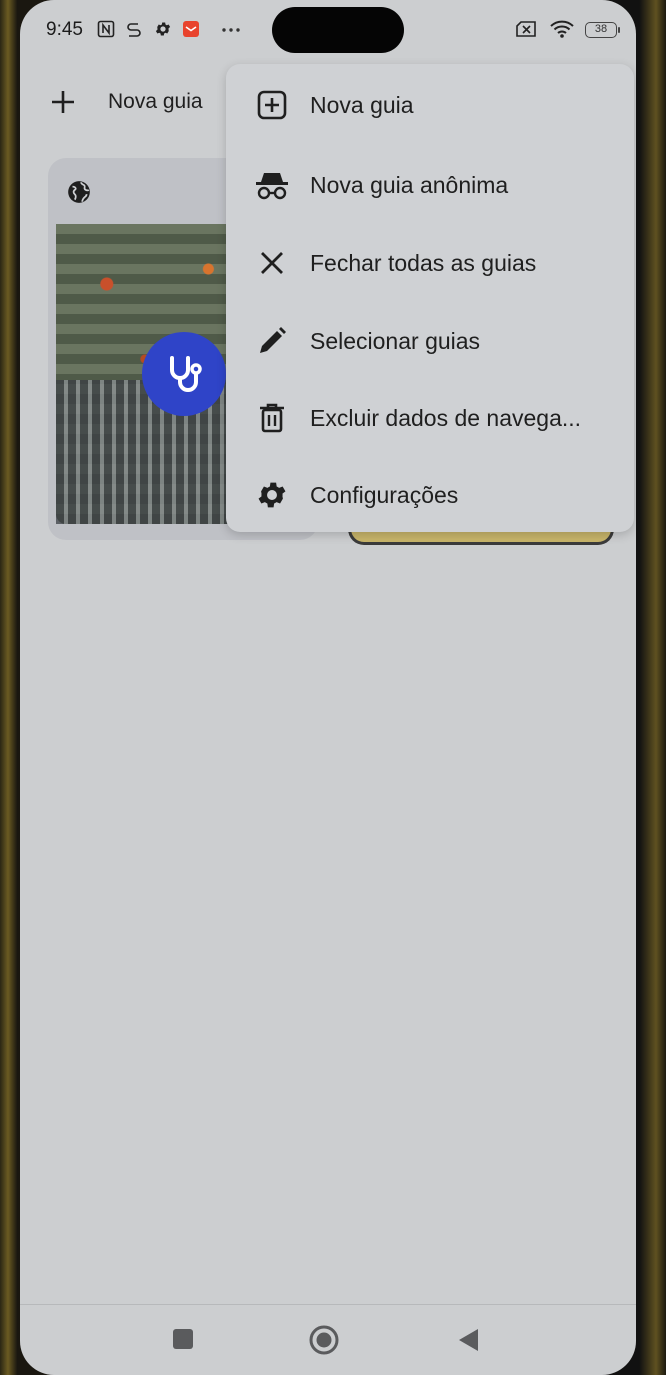 The width and height of the screenshot is (666, 1375). What do you see at coordinates (63, 102) in the screenshot?
I see `plus-icon` at bounding box center [63, 102].